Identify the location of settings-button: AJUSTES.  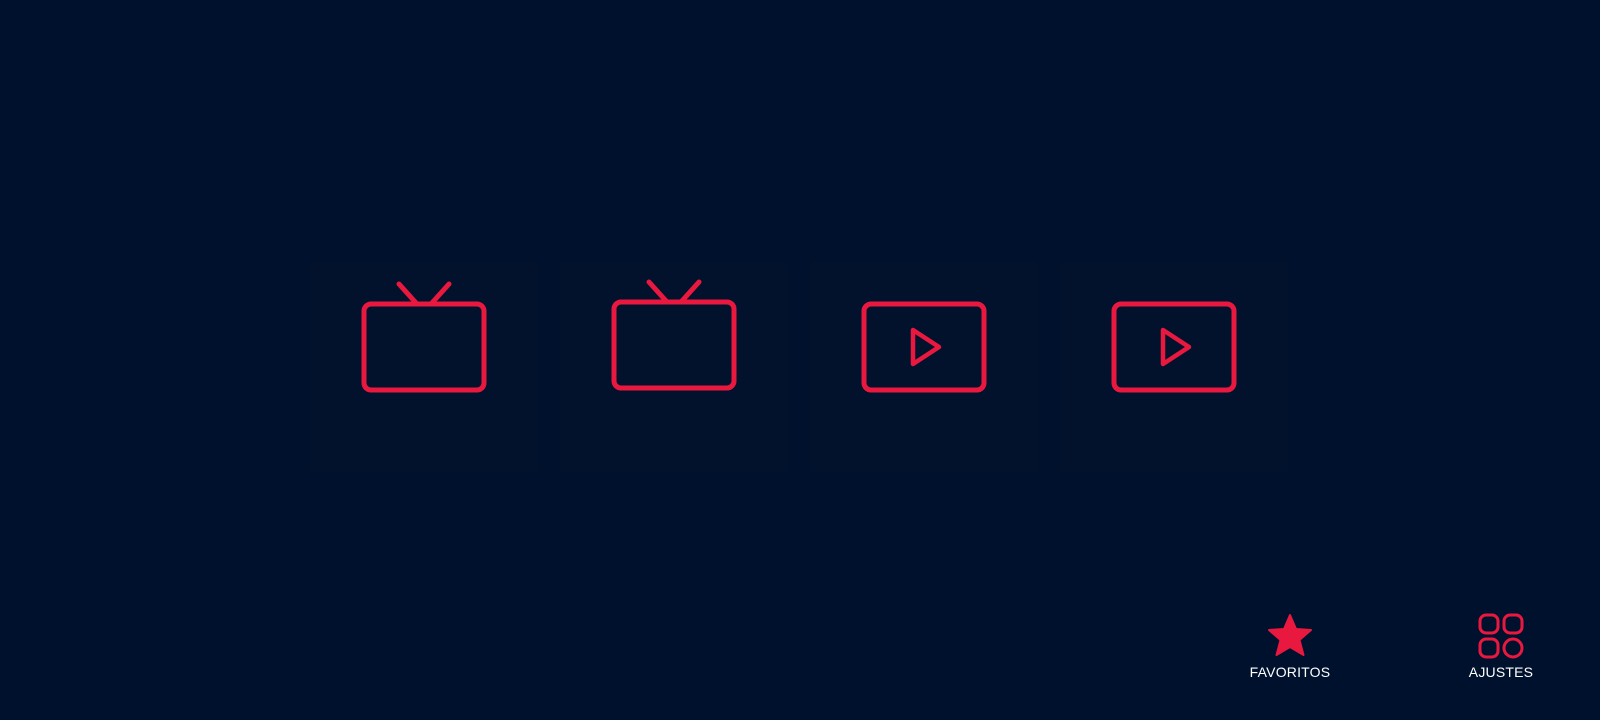
(1501, 652).